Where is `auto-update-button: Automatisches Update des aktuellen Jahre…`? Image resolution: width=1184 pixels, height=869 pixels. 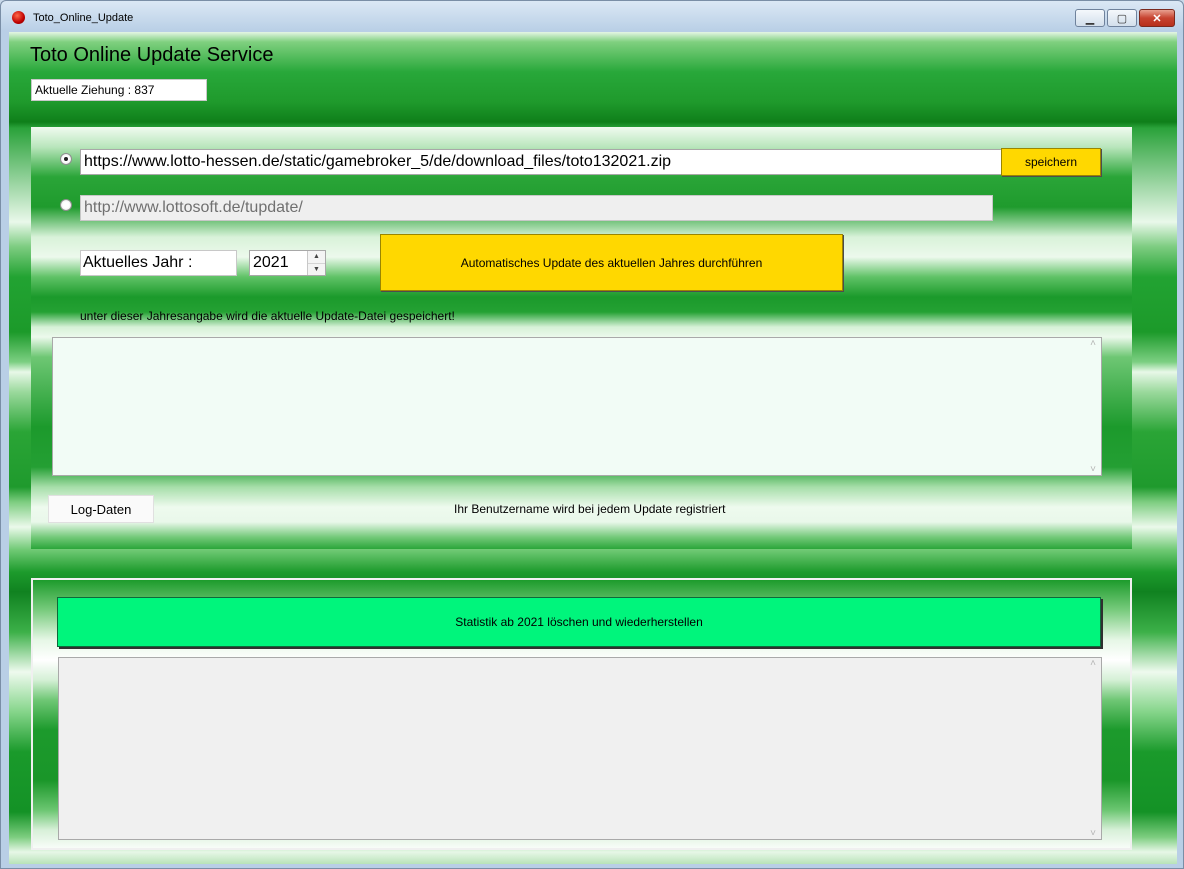
auto-update-button: Automatisches Update des aktuellen Jahre… is located at coordinates (611, 262).